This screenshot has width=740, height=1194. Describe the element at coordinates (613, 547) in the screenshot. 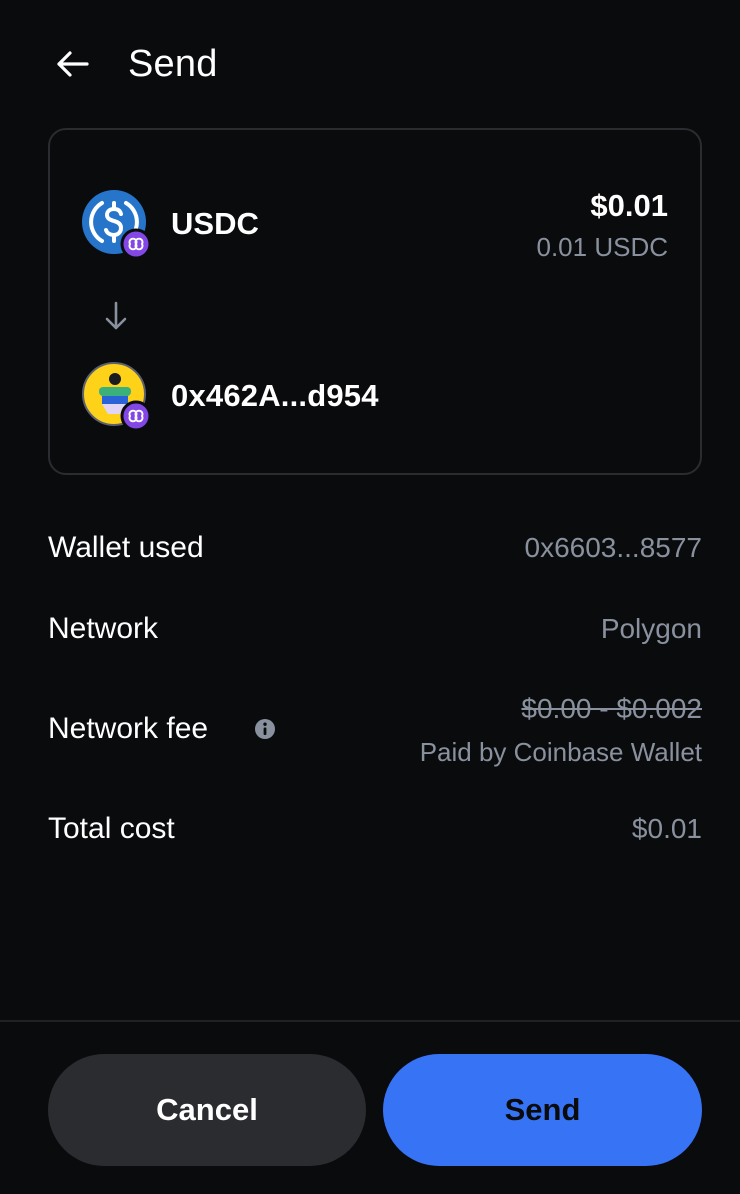

I see `wallet-used-value: 0x6603...8577` at that location.